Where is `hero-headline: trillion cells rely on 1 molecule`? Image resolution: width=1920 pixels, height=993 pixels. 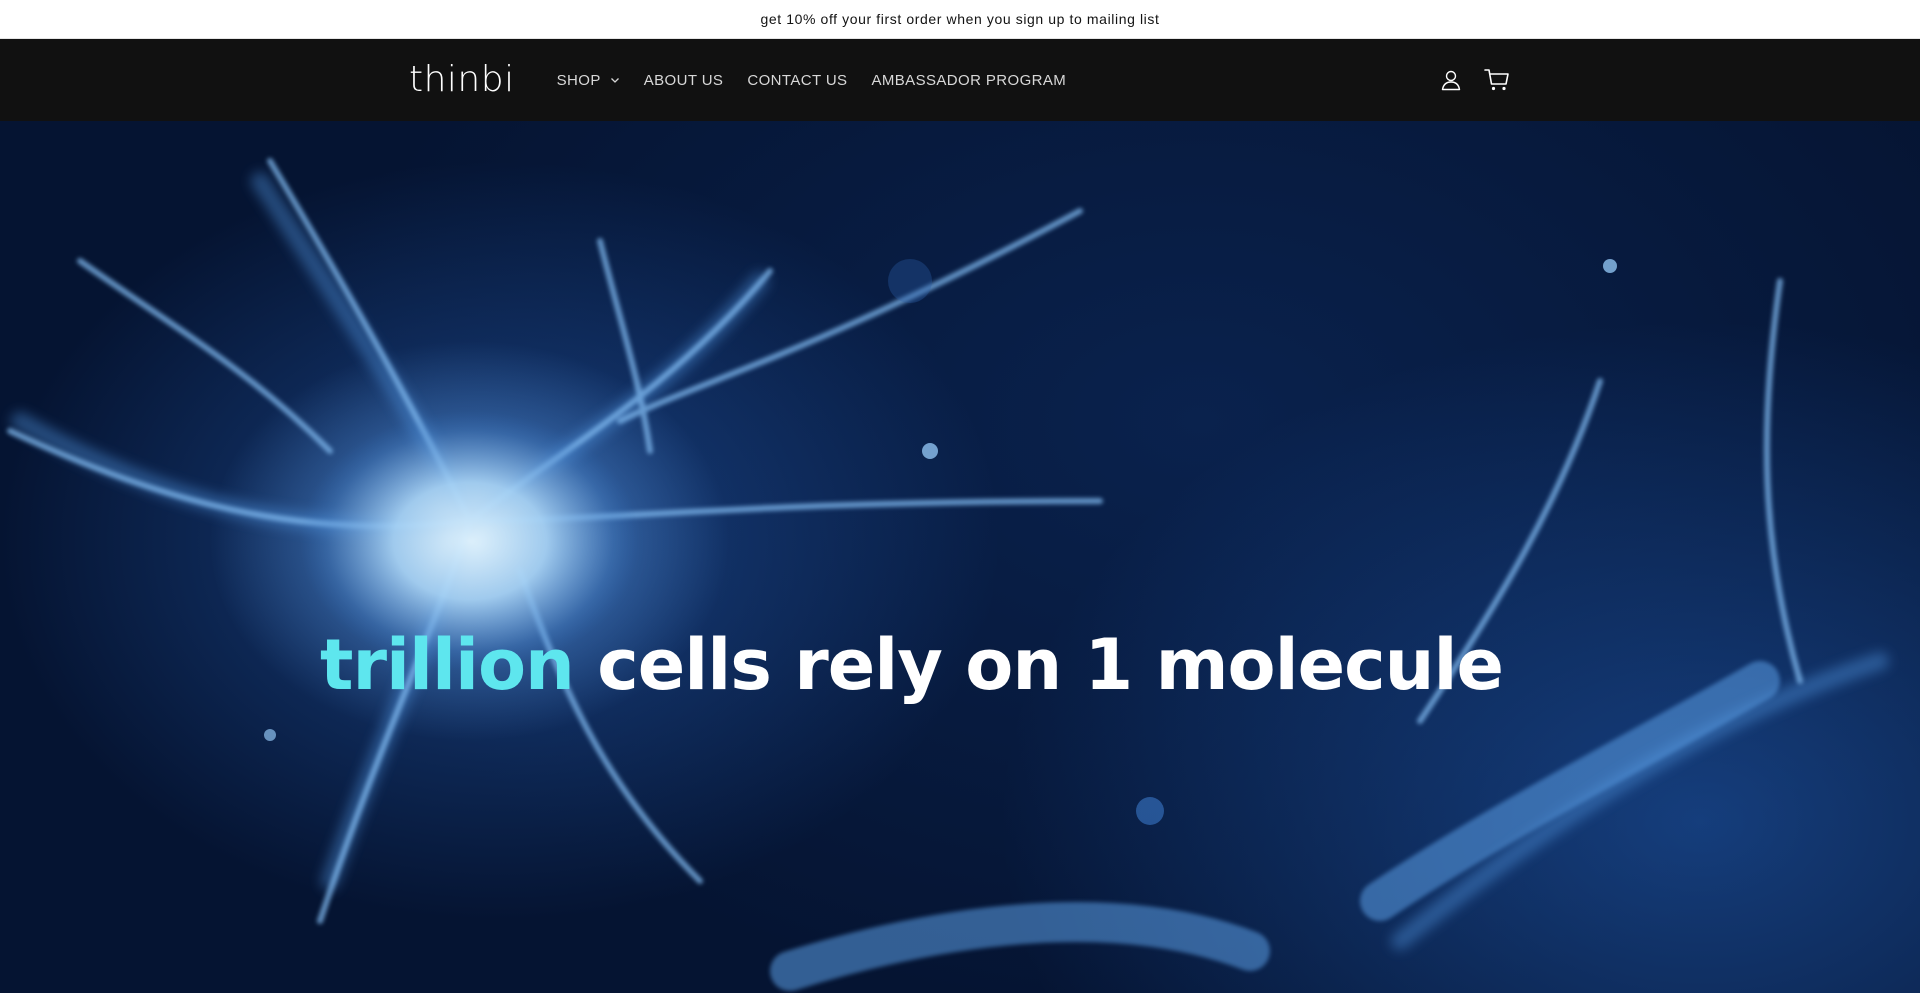 hero-headline: trillion cells rely on 1 molecule is located at coordinates (912, 665).